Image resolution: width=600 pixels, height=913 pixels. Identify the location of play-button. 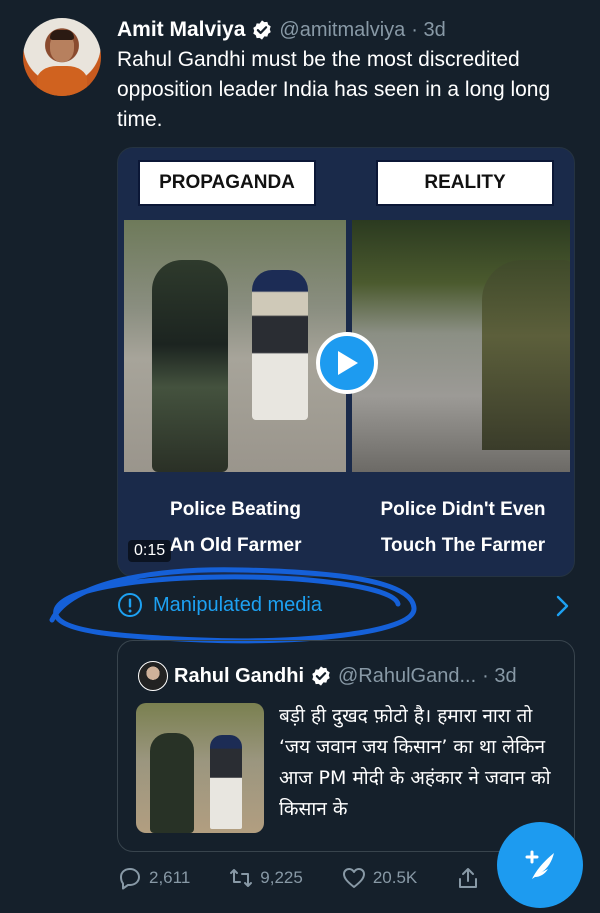
(347, 363).